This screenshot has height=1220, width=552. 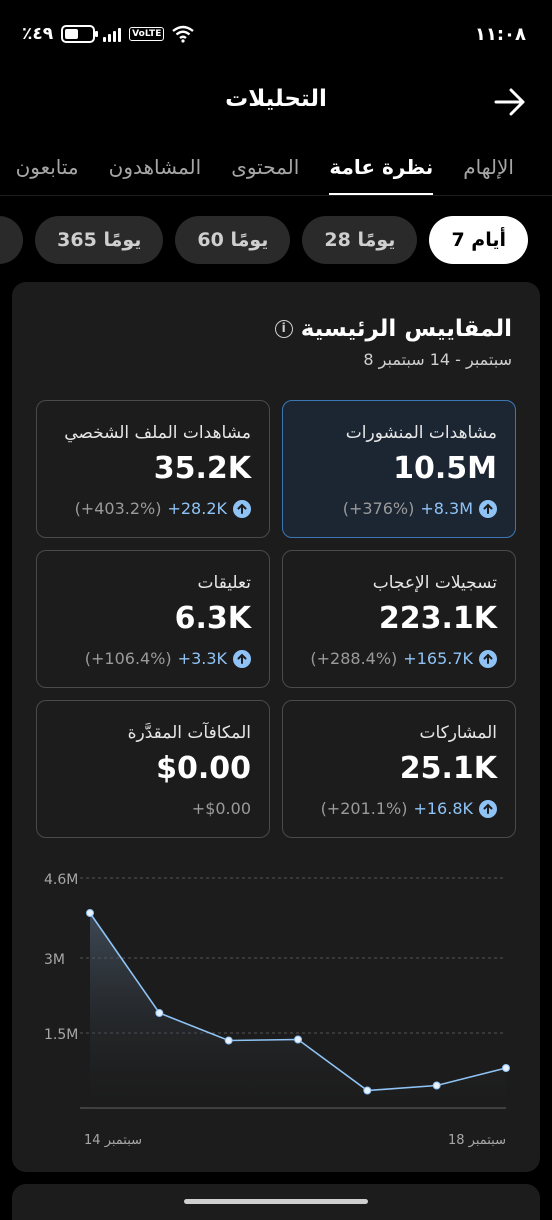 I want to click on metrics-title: المقاييس الرئيسية, so click(x=406, y=329).